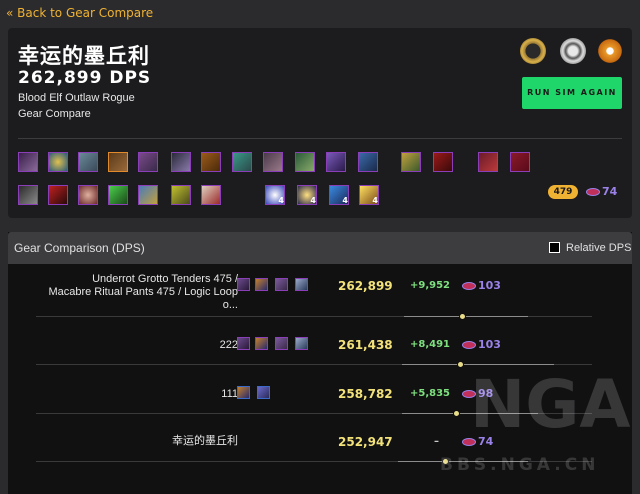 This screenshot has height=494, width=640. Describe the element at coordinates (181, 162) in the screenshot. I see `gear-slot-wrist-icon` at that location.